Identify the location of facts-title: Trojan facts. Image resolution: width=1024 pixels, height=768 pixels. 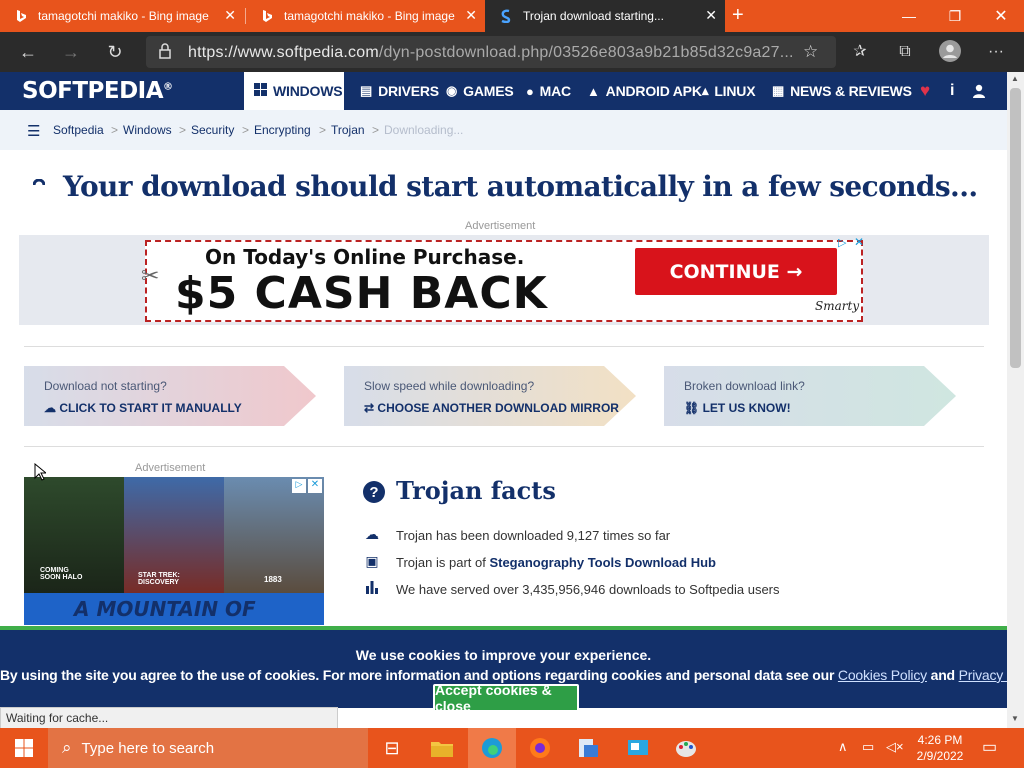
(476, 490).